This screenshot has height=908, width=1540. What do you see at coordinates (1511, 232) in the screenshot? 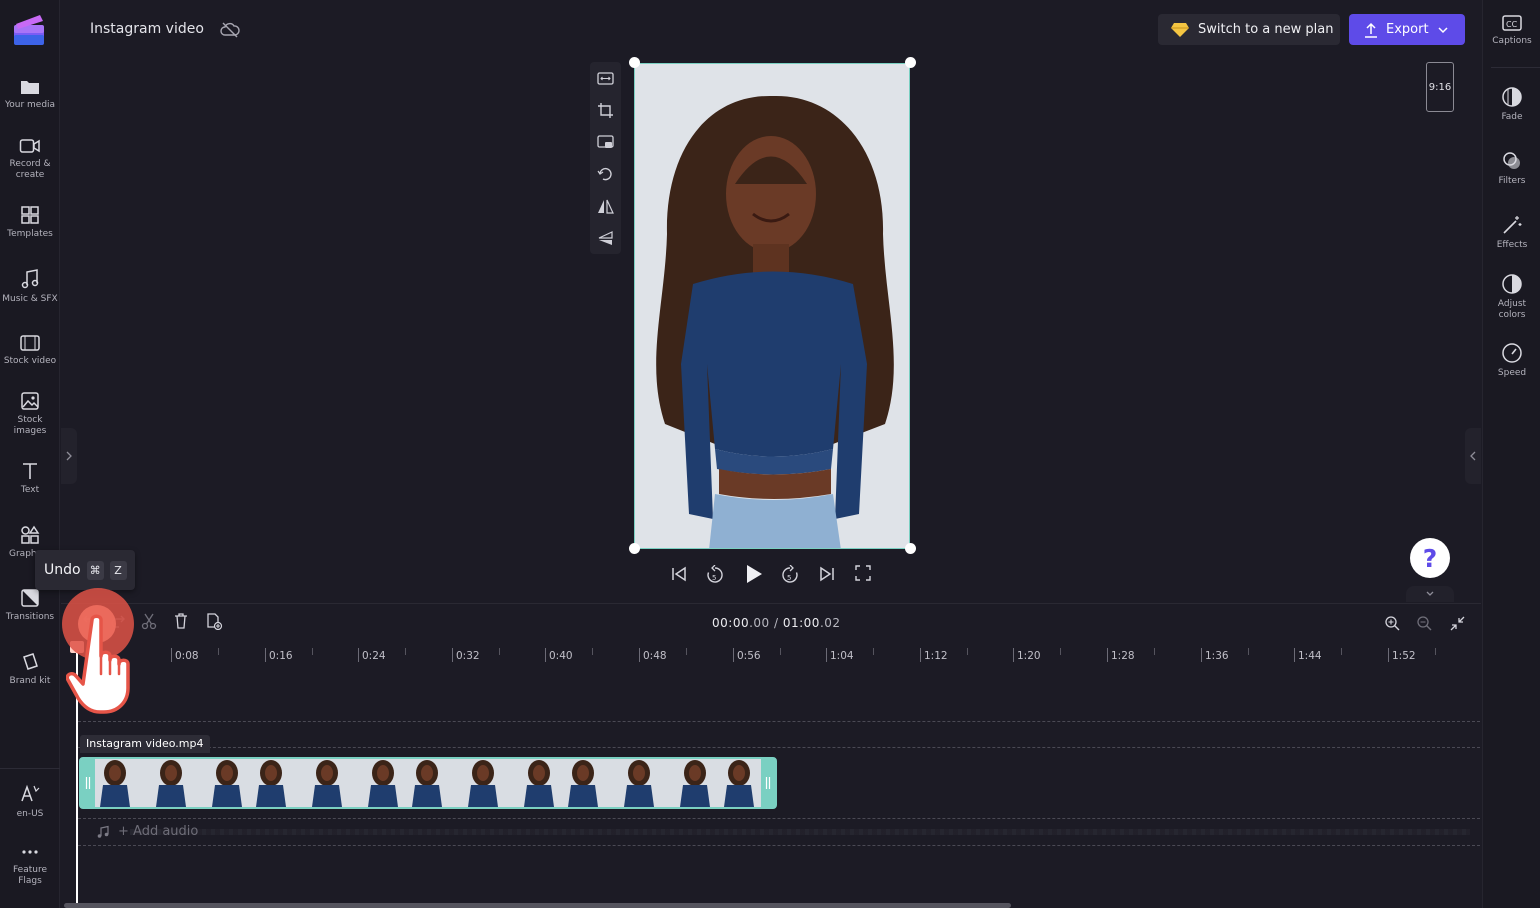
I see `nav-effects: Effects` at bounding box center [1511, 232].